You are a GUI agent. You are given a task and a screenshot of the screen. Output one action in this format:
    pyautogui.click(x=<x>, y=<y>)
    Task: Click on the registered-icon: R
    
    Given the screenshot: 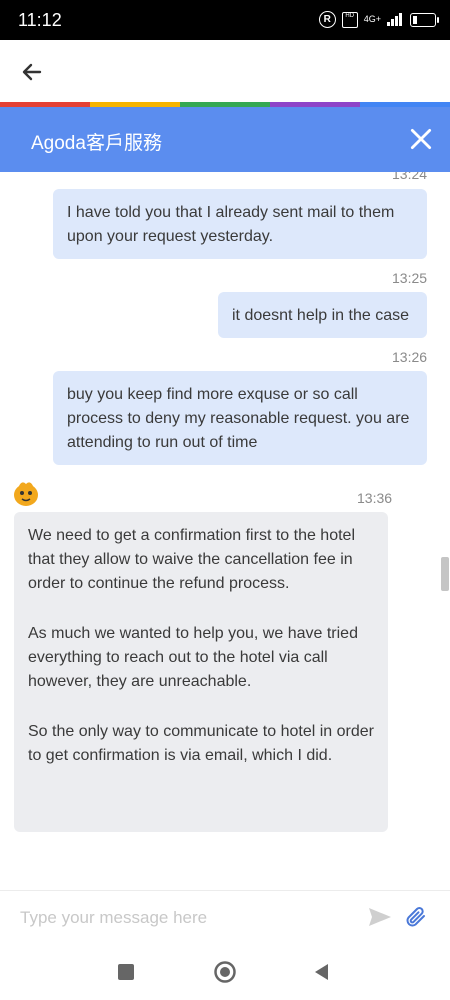 What is the action you would take?
    pyautogui.click(x=327, y=19)
    